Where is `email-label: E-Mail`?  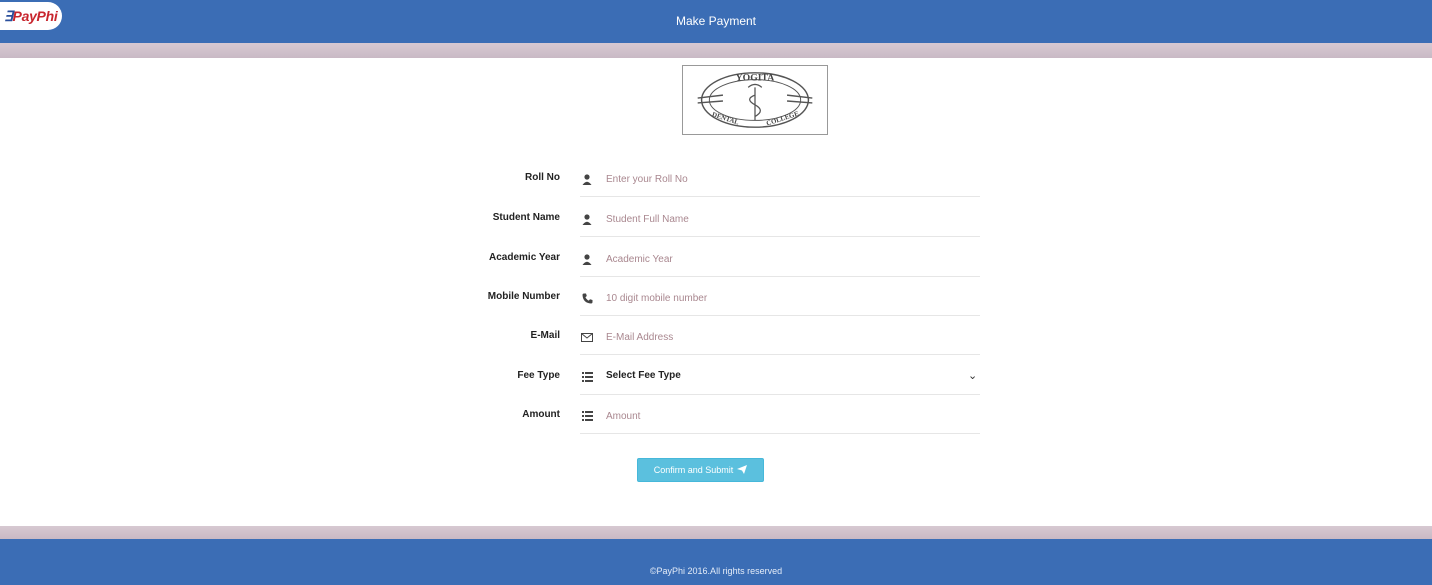 email-label: E-Mail is located at coordinates (545, 335).